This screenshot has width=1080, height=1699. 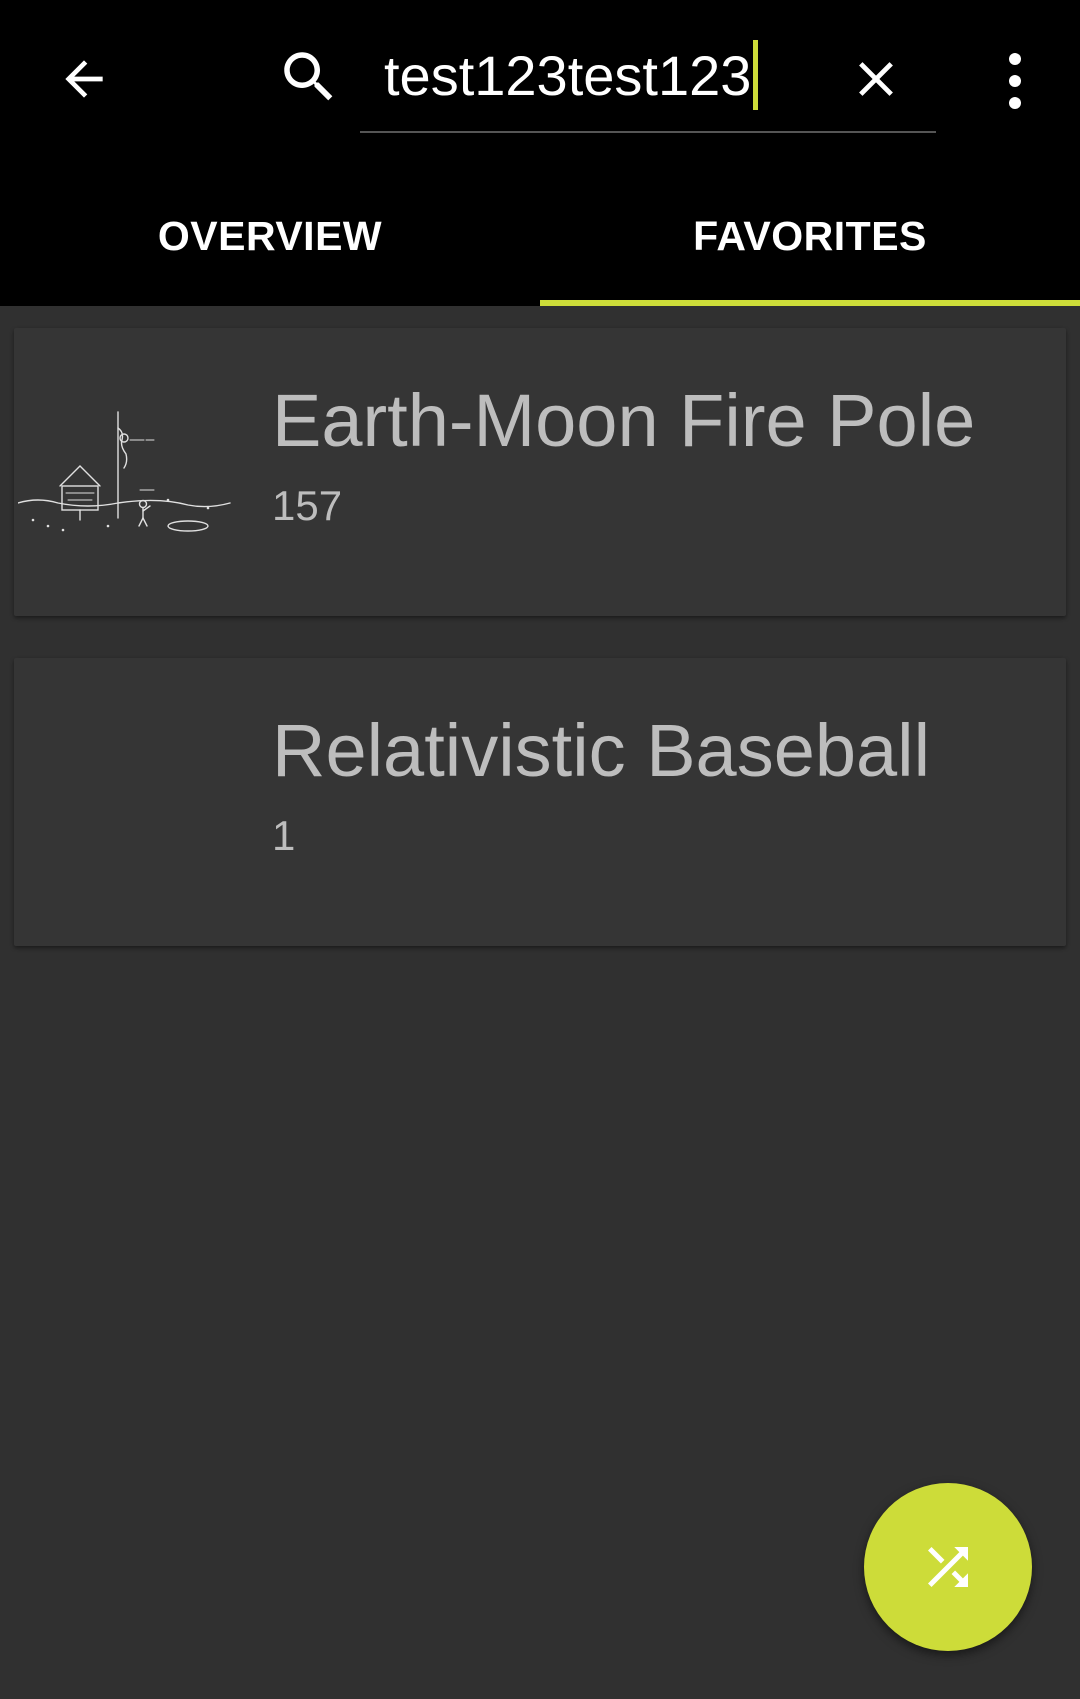 I want to click on more-vert-icon, so click(x=1015, y=81).